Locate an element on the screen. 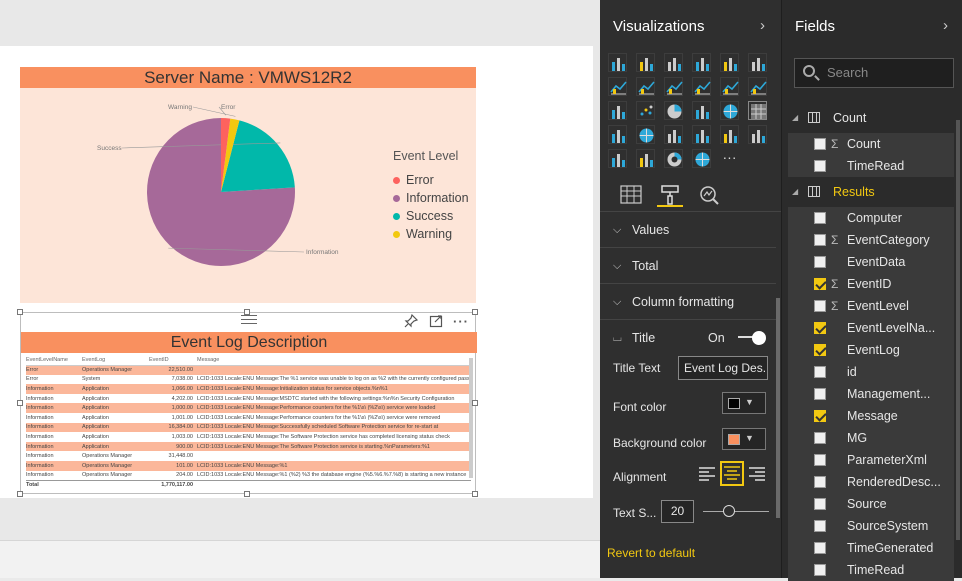  field-item: EventLog is located at coordinates (871, 350).